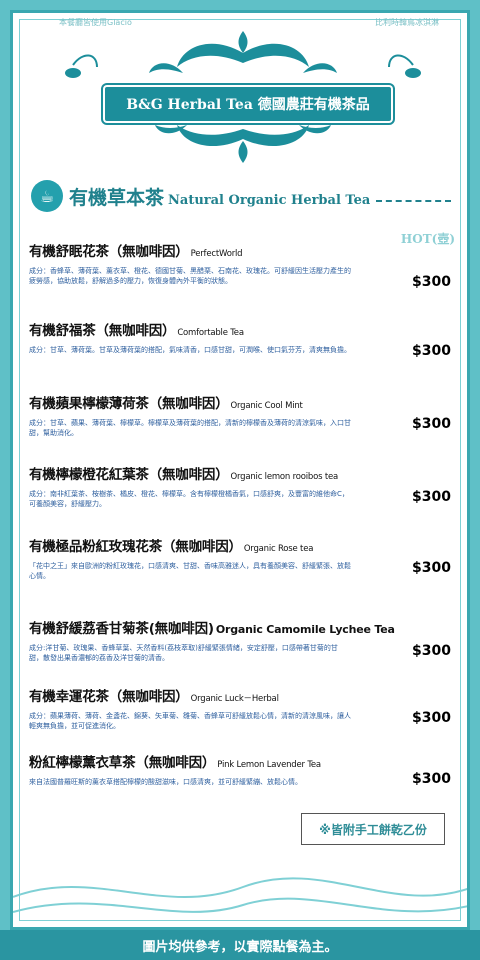 The height and width of the screenshot is (960, 480). I want to click on section-dash-line, so click(413, 201).